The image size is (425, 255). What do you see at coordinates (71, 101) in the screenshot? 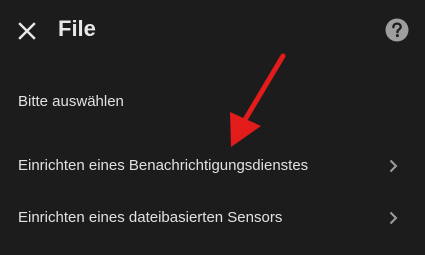
I see `section-label: Bitte auswählen` at bounding box center [71, 101].